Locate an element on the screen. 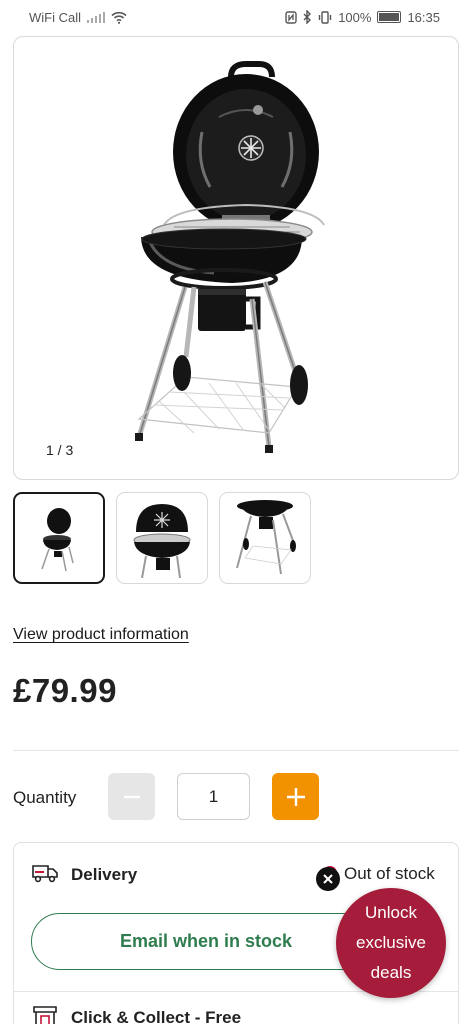 This screenshot has width=472, height=1024. email-button-label: Email when in stock is located at coordinates (206, 941).